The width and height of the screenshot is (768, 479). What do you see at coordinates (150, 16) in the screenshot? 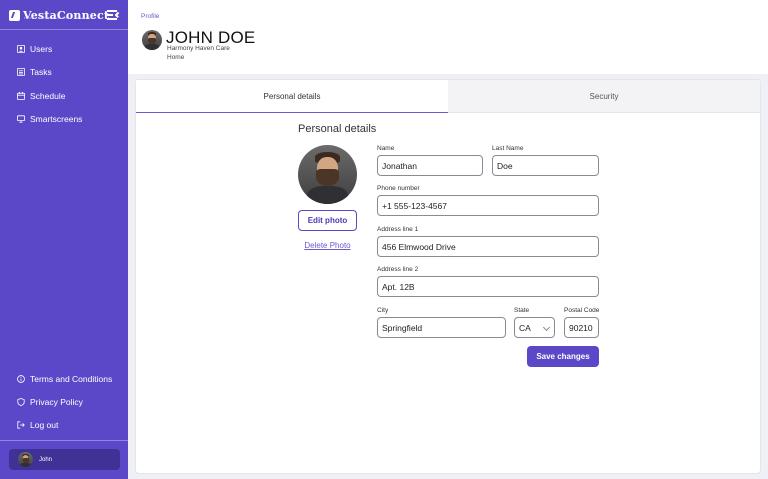
I see `breadcrumb: Profile` at bounding box center [150, 16].